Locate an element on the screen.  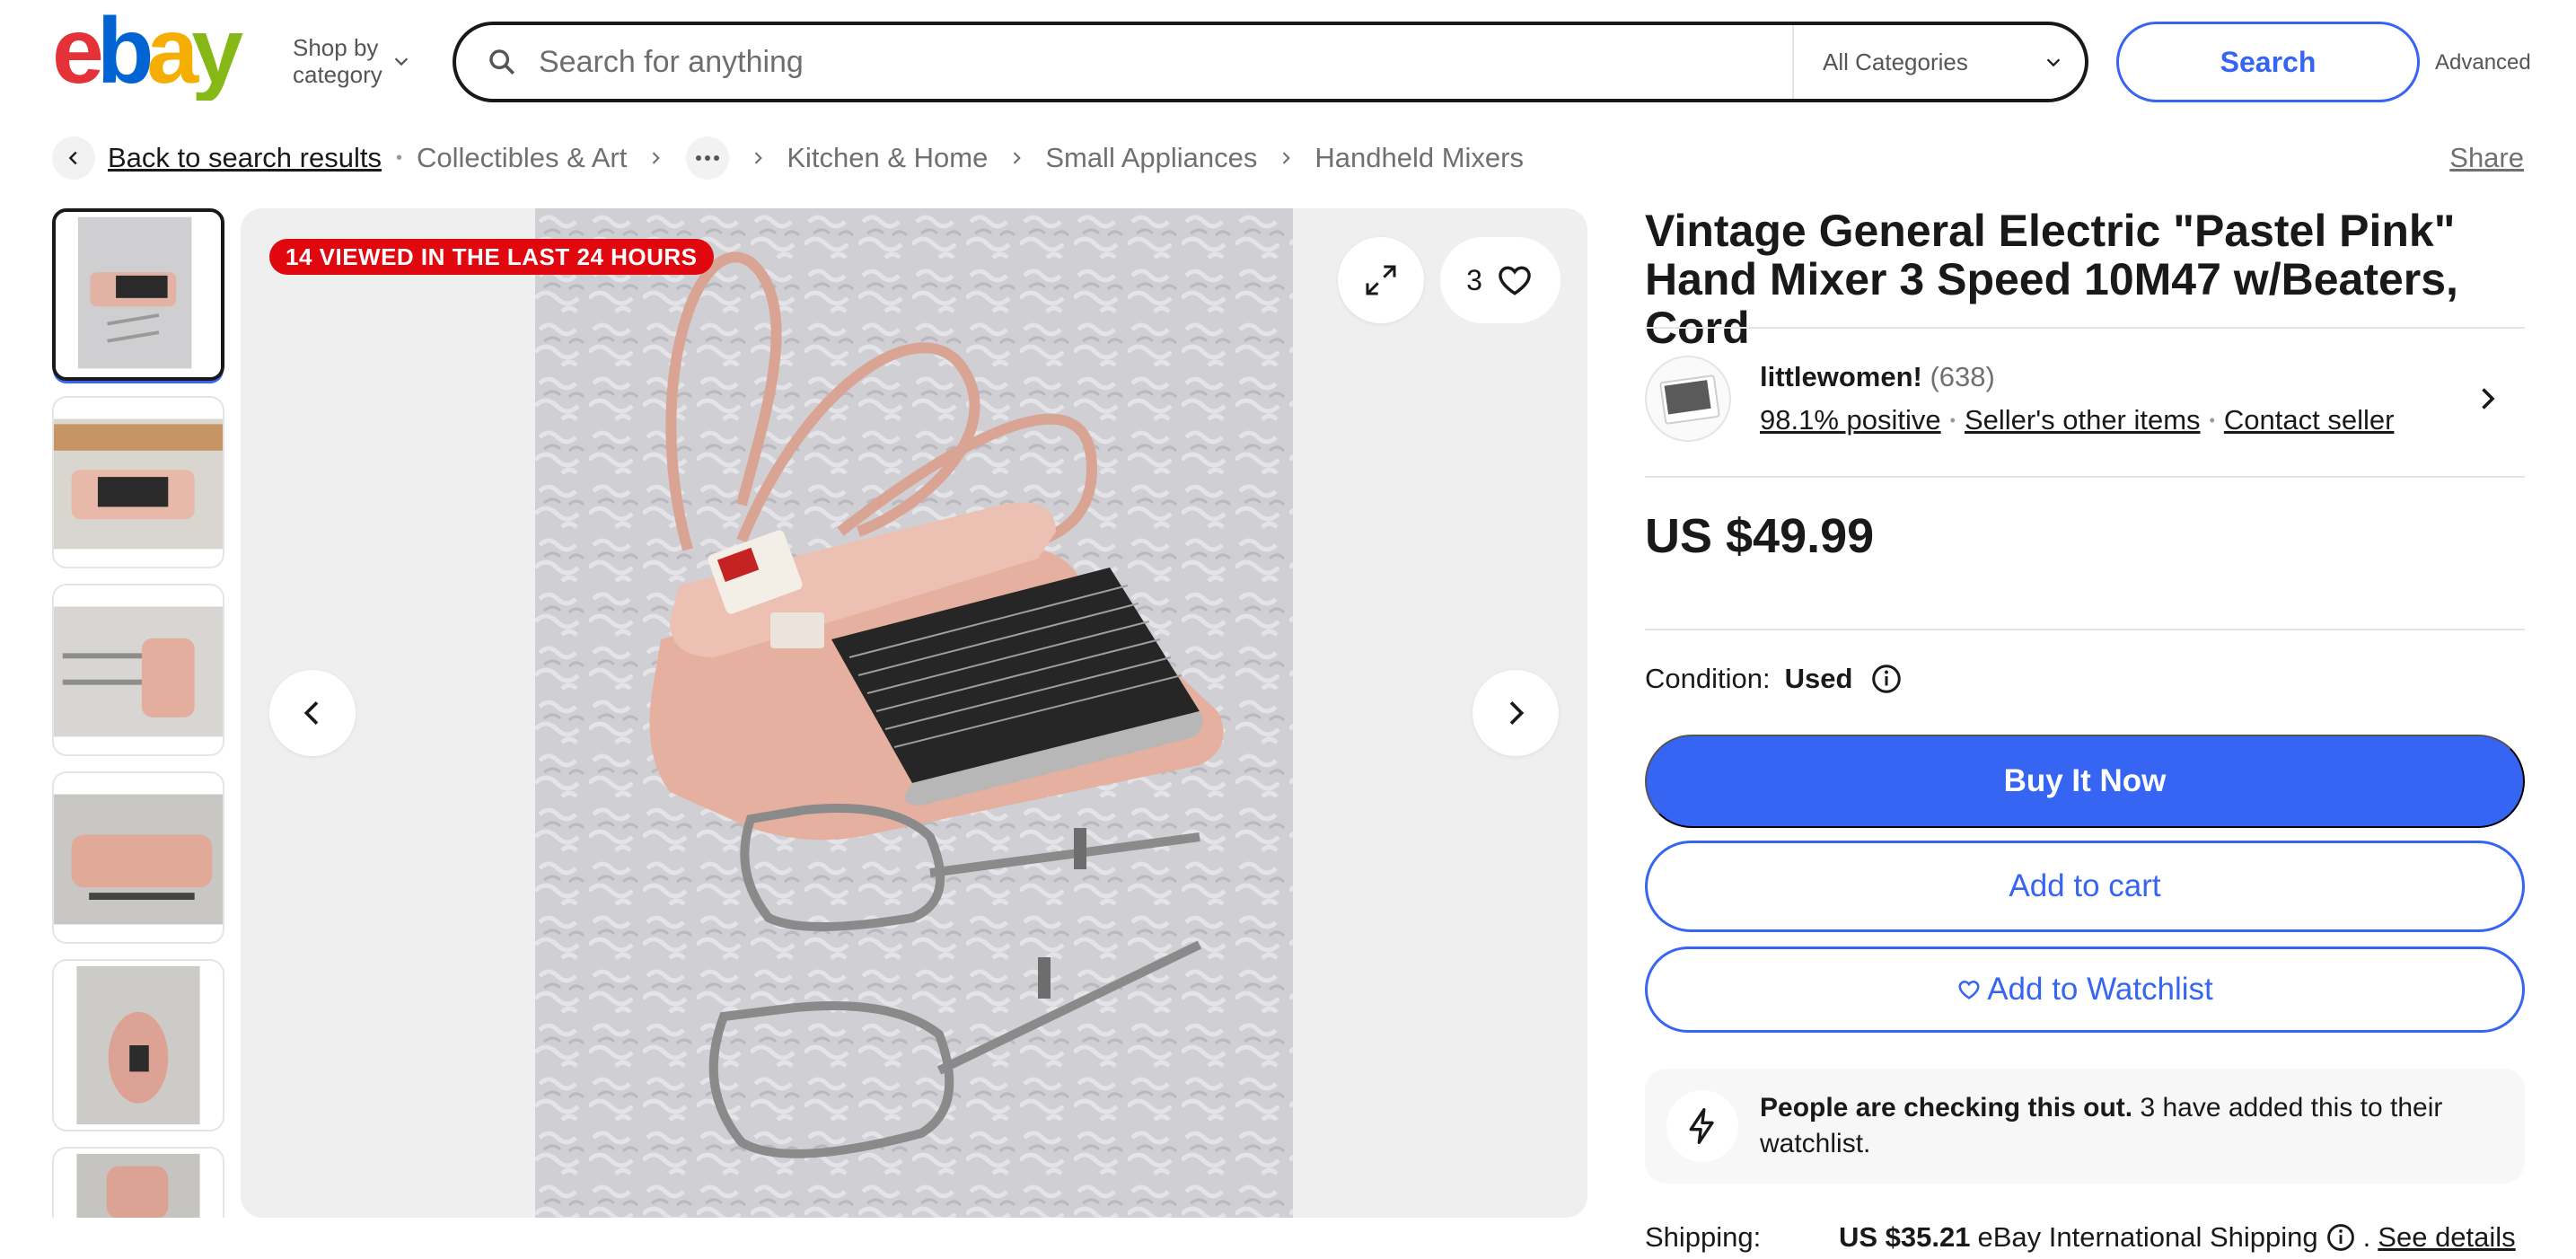
viewed-badge: 14 VIEWED IN THE LAST 24 HOURS is located at coordinates (491, 257).